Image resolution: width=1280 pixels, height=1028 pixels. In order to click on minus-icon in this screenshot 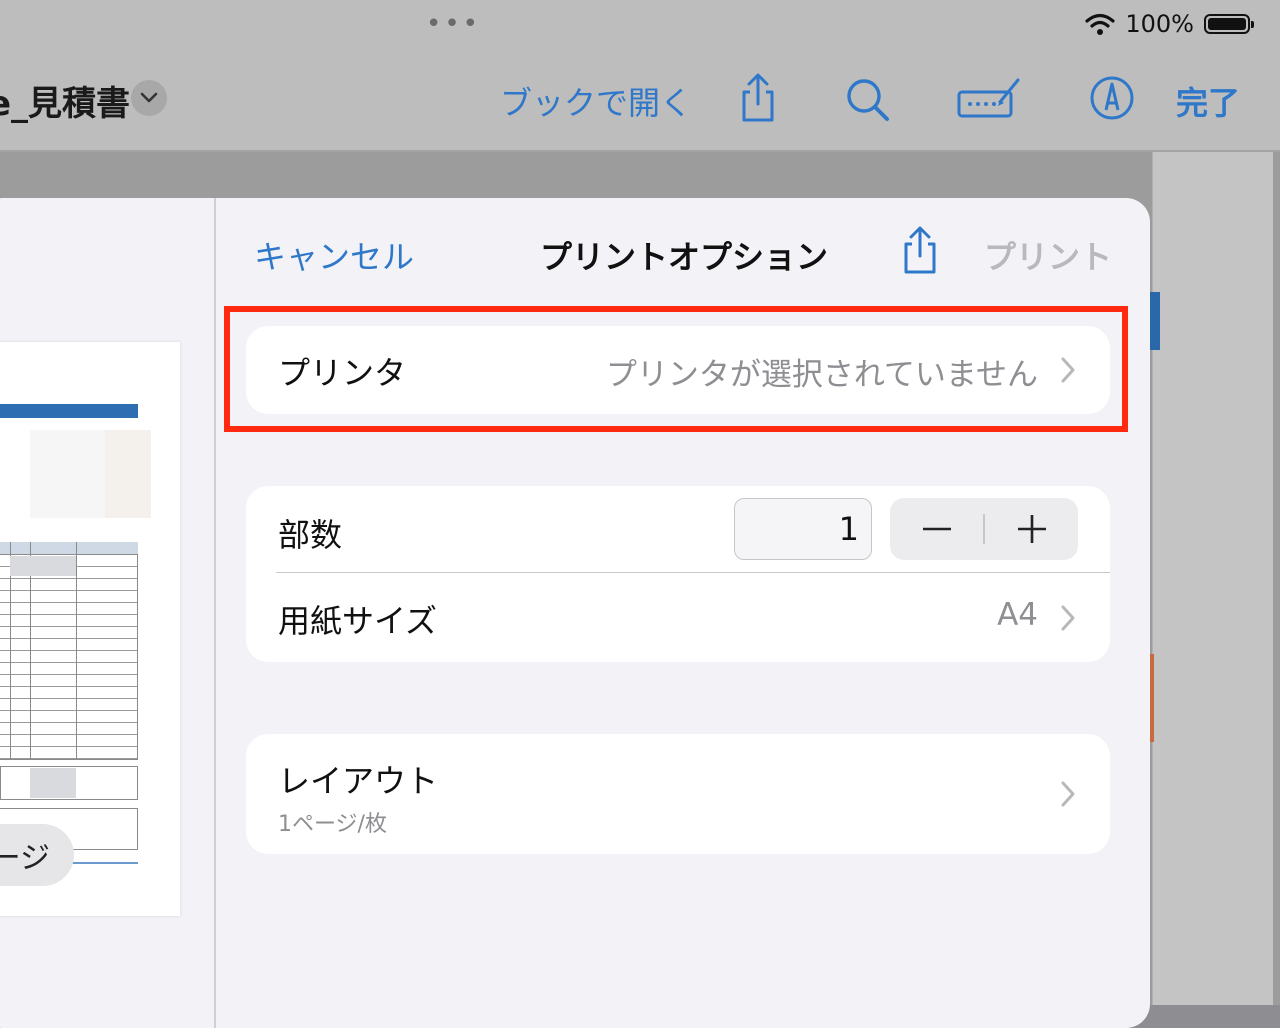, I will do `click(936, 529)`.